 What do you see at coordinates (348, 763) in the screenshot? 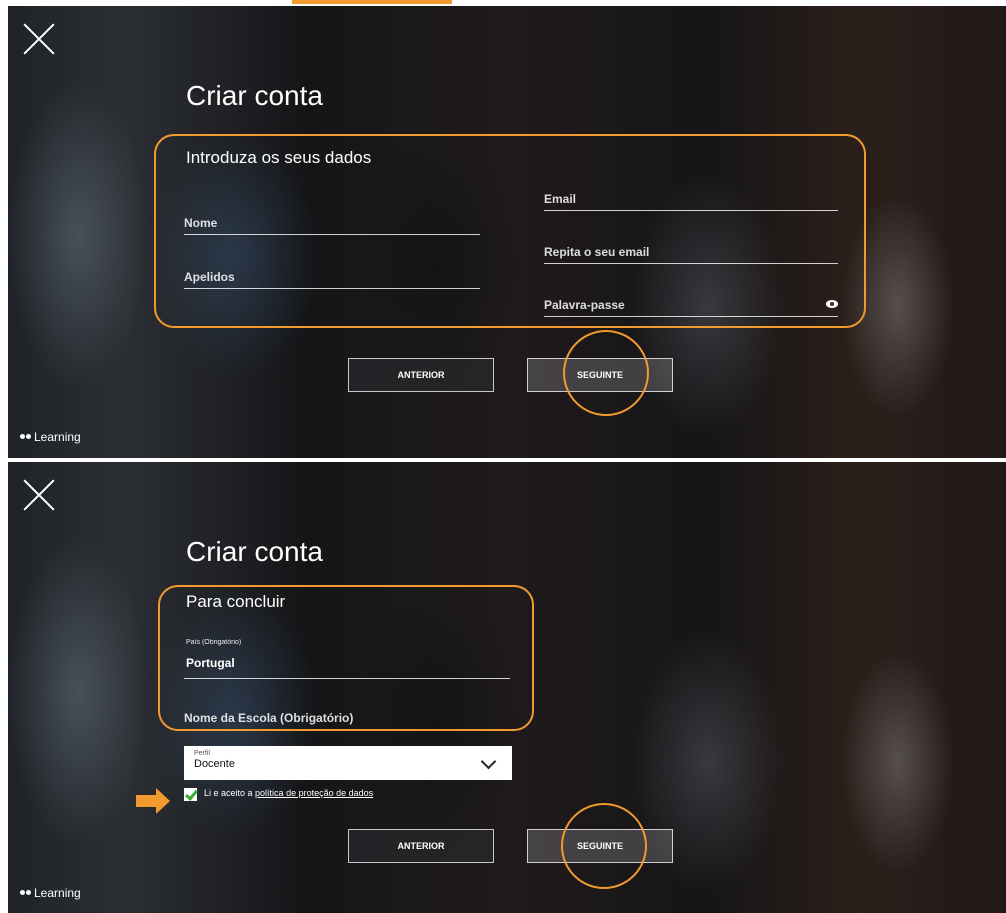
I see `profile-select: Perfil Docente` at bounding box center [348, 763].